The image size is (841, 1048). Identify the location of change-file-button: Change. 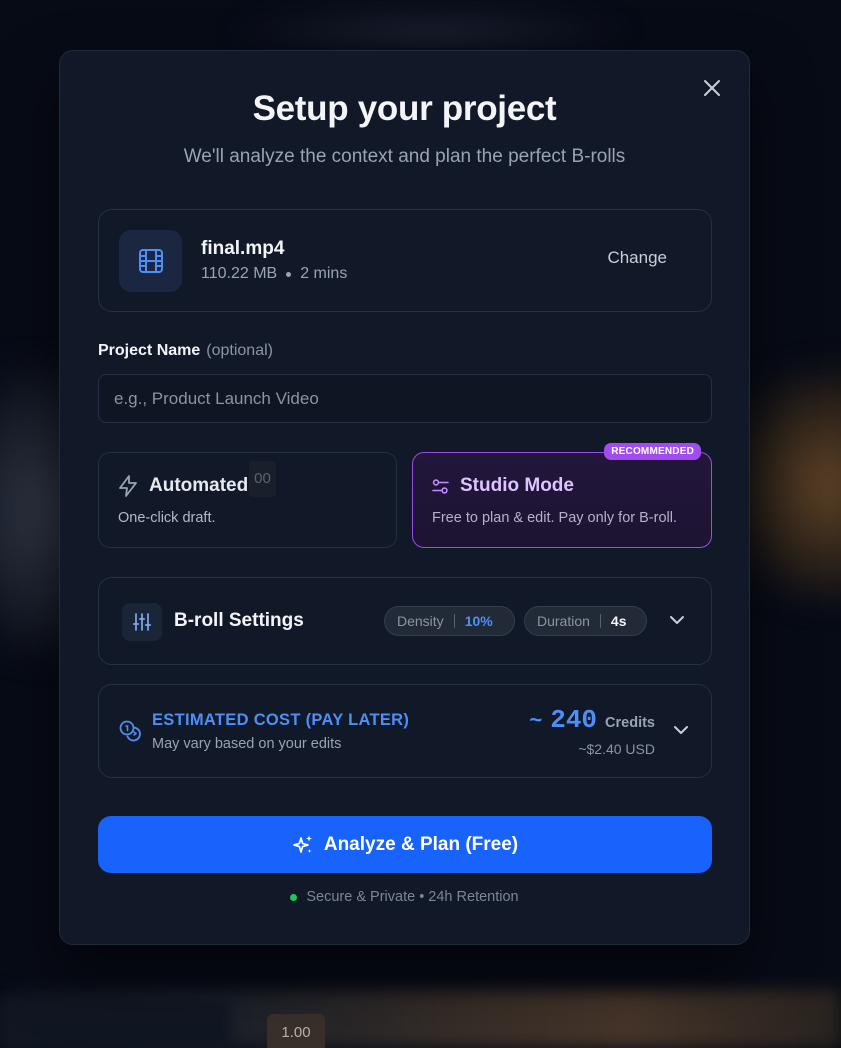
(637, 258).